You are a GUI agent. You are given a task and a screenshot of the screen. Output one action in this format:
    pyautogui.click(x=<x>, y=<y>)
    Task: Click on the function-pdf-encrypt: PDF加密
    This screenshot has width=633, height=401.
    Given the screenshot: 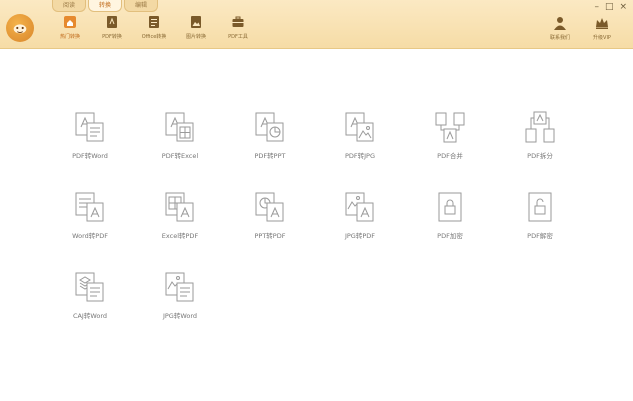 What is the action you would take?
    pyautogui.click(x=450, y=215)
    